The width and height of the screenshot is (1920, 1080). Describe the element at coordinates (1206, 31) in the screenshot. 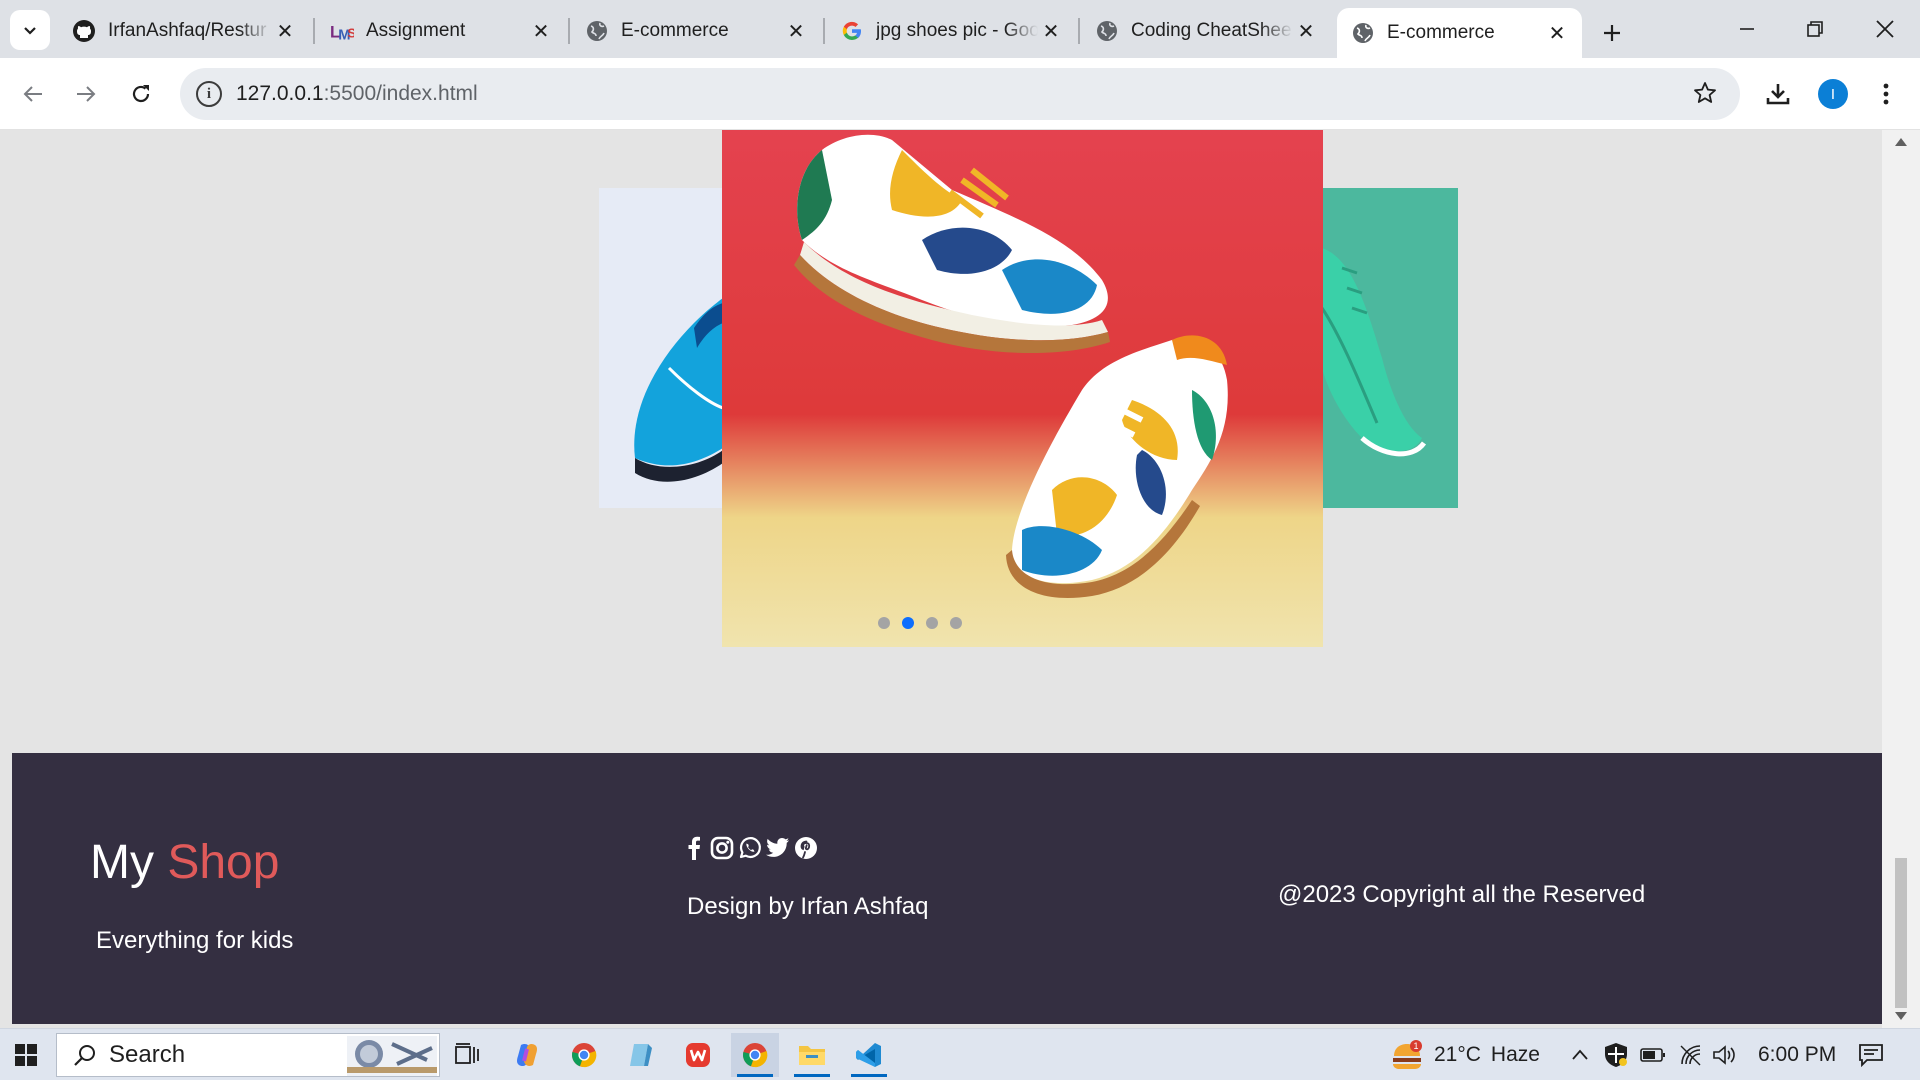

I see `tab-5: Coding CheatShee ✕` at that location.